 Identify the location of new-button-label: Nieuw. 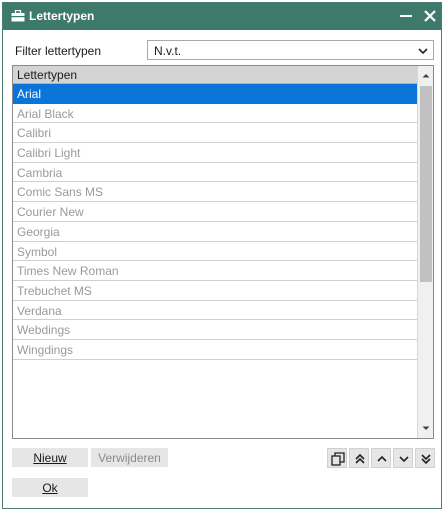
(50, 458).